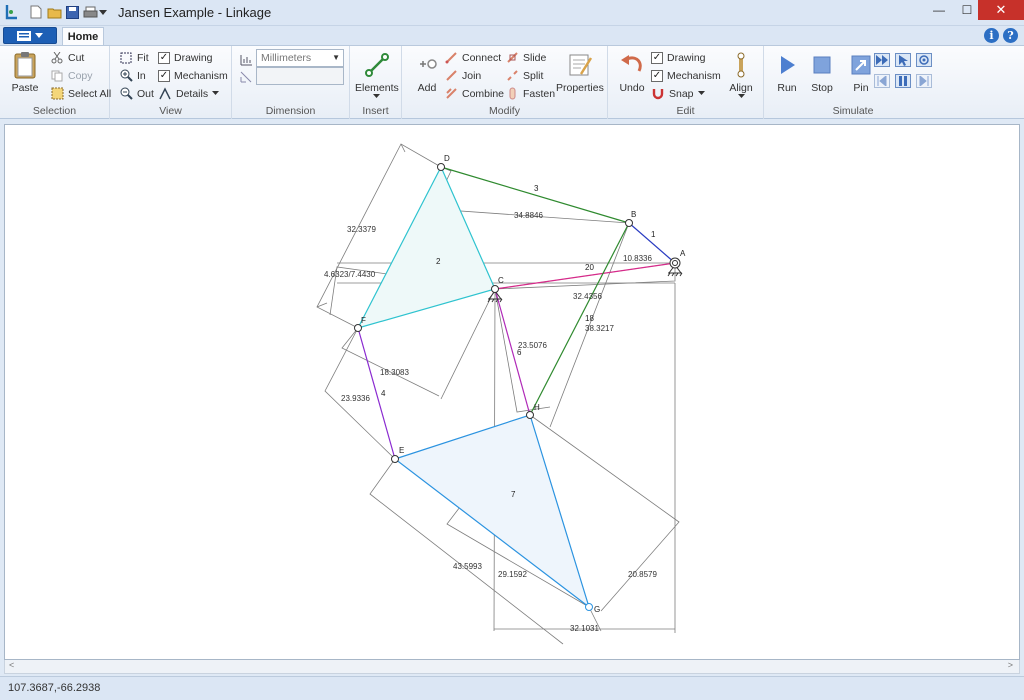 The width and height of the screenshot is (1024, 700). I want to click on cursor-icon, so click(903, 60).